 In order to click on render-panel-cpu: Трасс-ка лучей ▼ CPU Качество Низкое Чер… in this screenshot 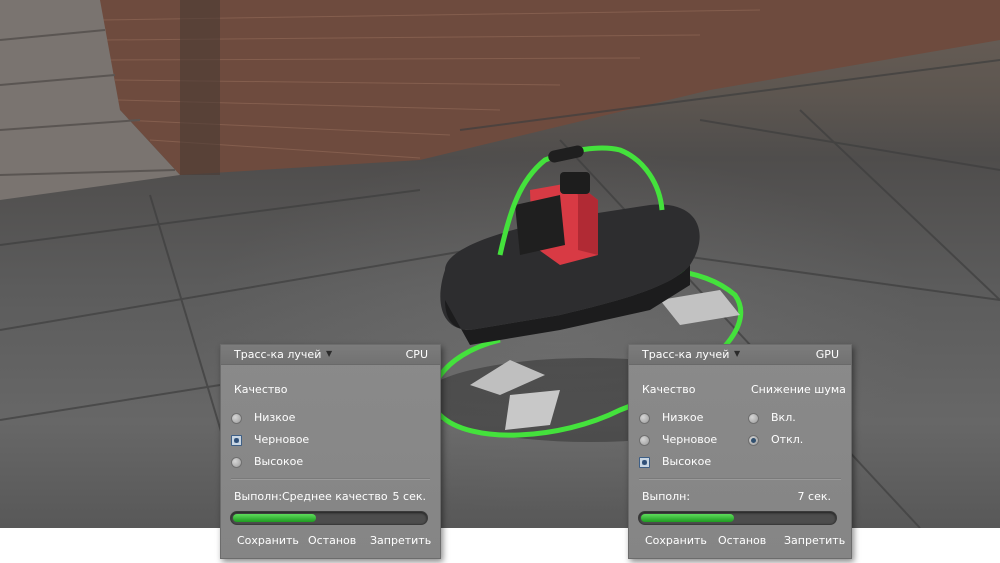, I will do `click(330, 451)`.